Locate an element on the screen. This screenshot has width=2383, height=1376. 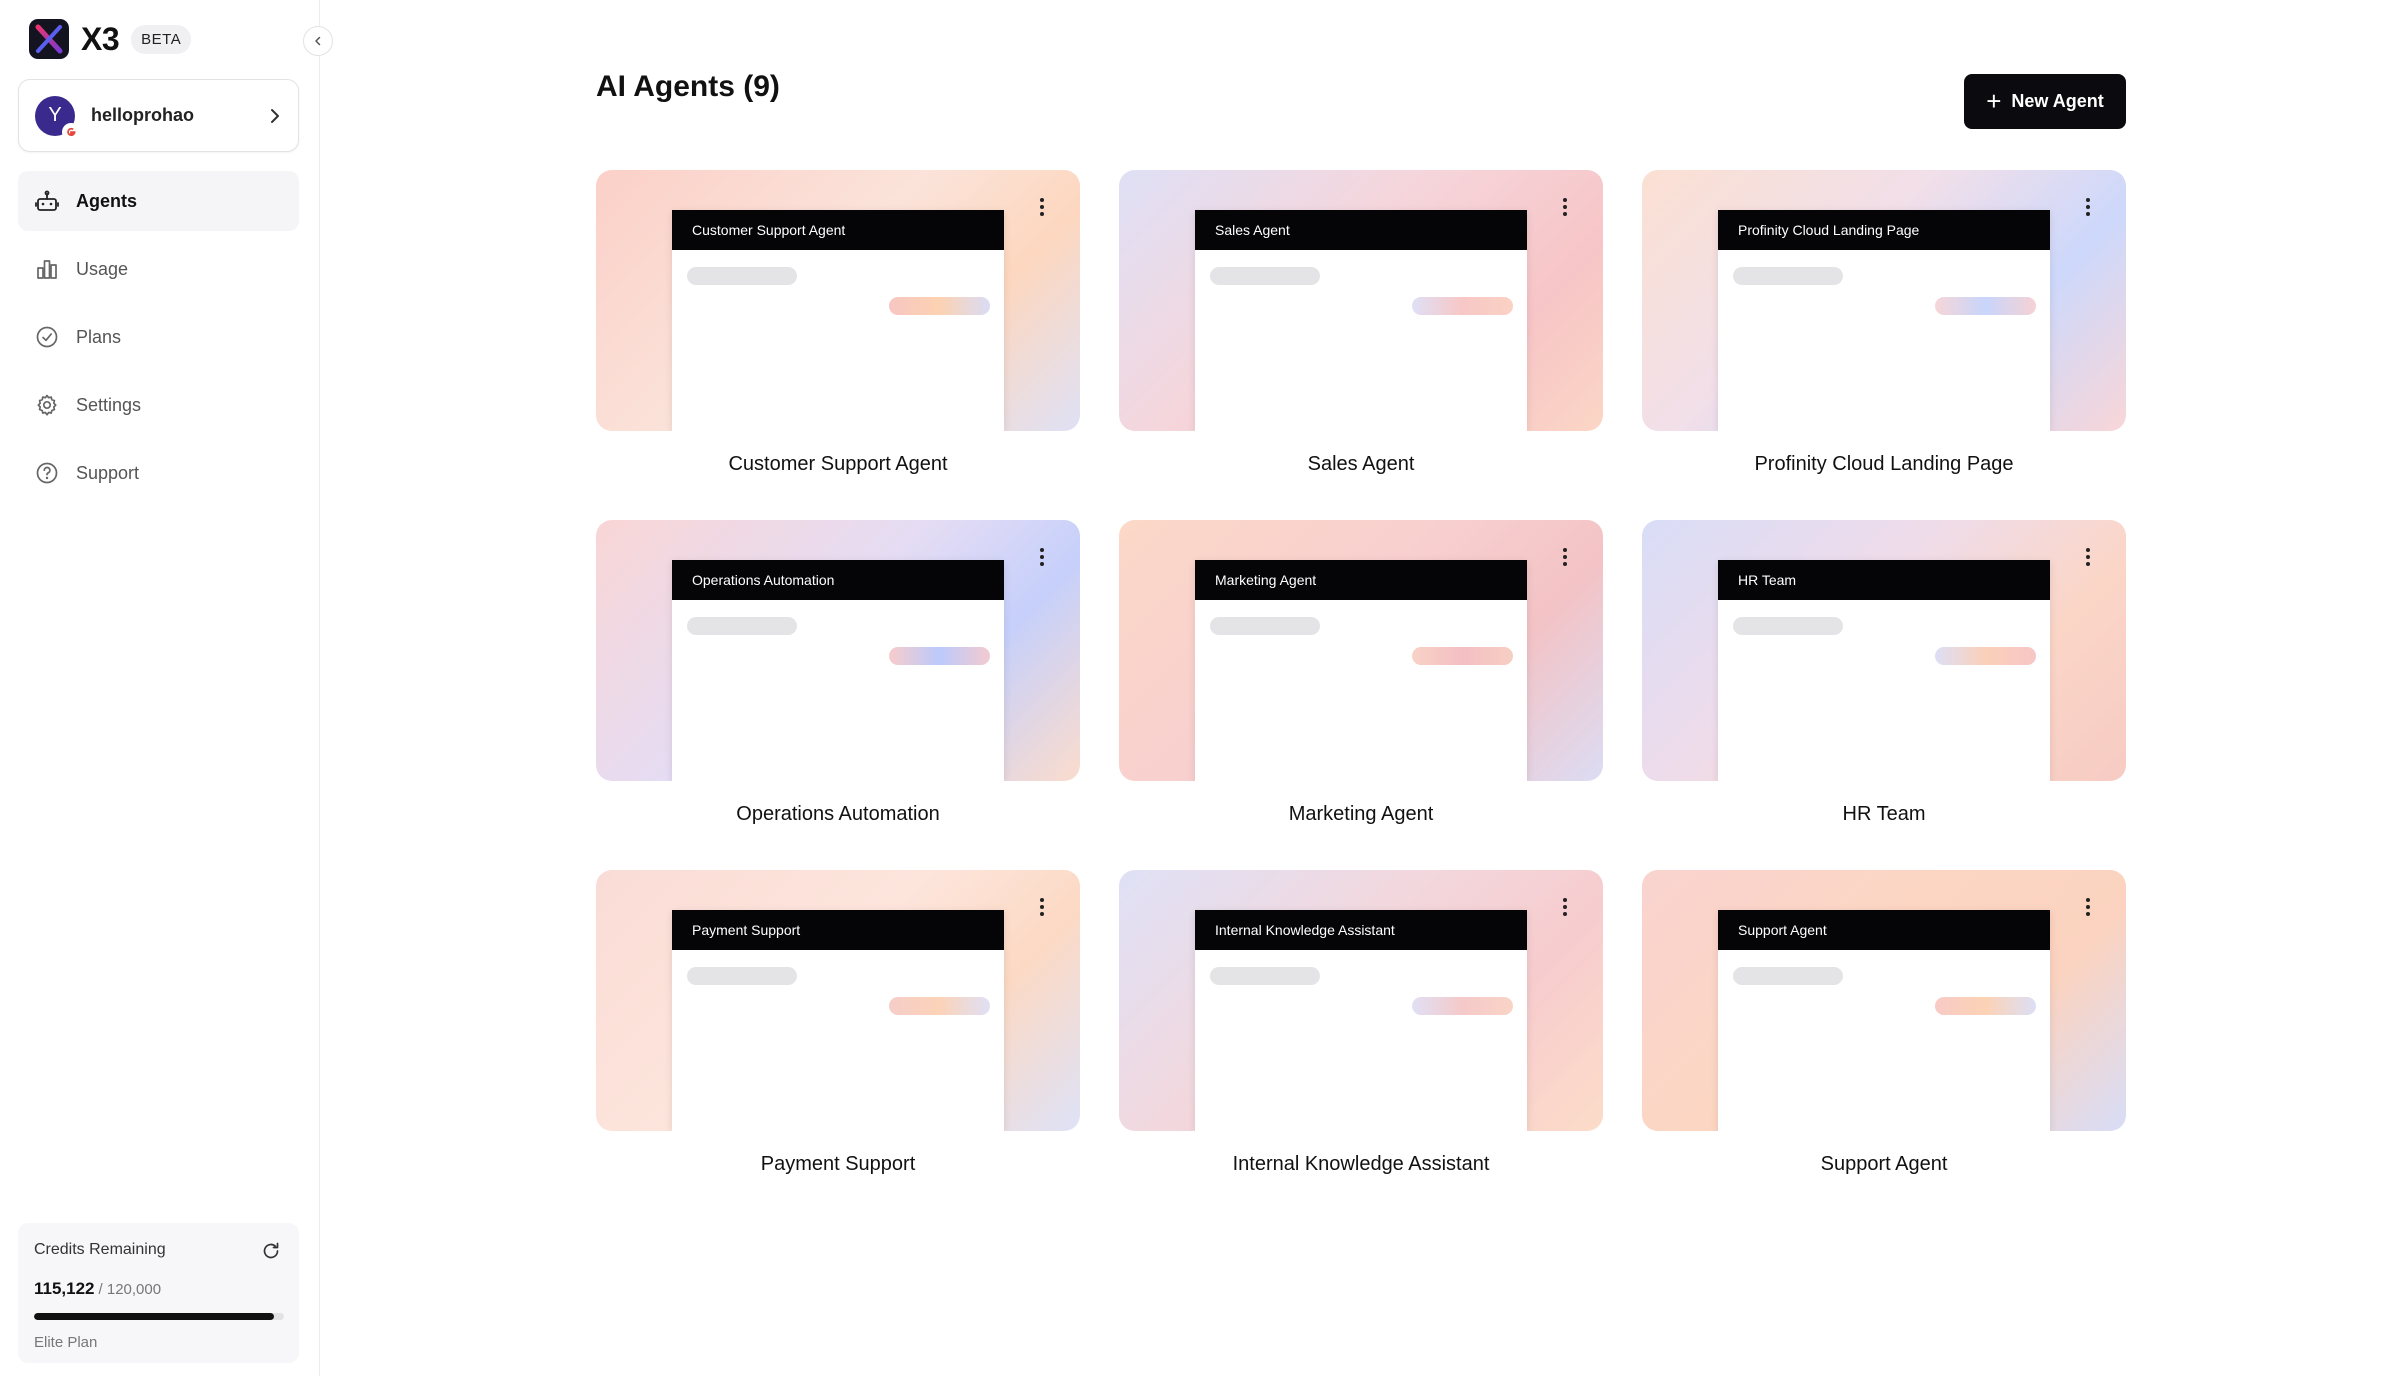
agent-name: Sales Agent is located at coordinates (1361, 464).